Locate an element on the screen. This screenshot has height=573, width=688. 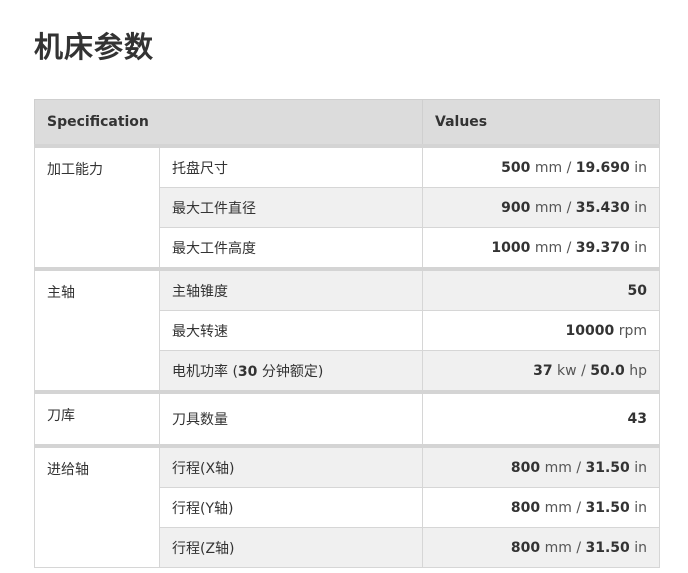
spec-name: 电机功率 (30 分钟额定) is located at coordinates (291, 371).